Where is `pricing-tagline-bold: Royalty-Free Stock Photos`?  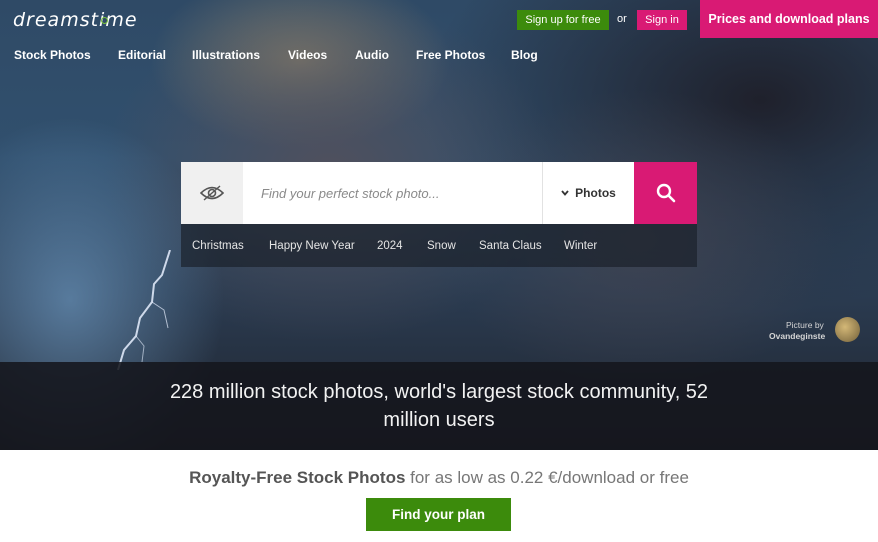 pricing-tagline-bold: Royalty-Free Stock Photos is located at coordinates (297, 477).